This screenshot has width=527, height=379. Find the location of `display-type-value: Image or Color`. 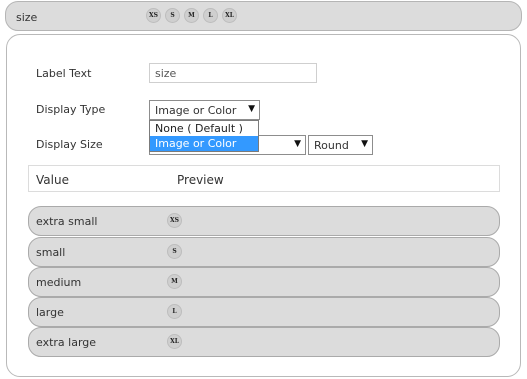

display-type-value: Image or Color is located at coordinates (196, 110).